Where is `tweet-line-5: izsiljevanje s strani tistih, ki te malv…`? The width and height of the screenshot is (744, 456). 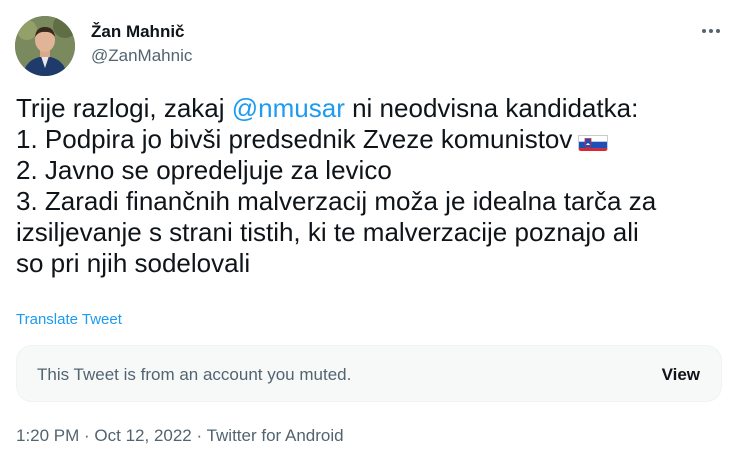 tweet-line-5: izsiljevanje s strani tistih, ki te malv… is located at coordinates (327, 232).